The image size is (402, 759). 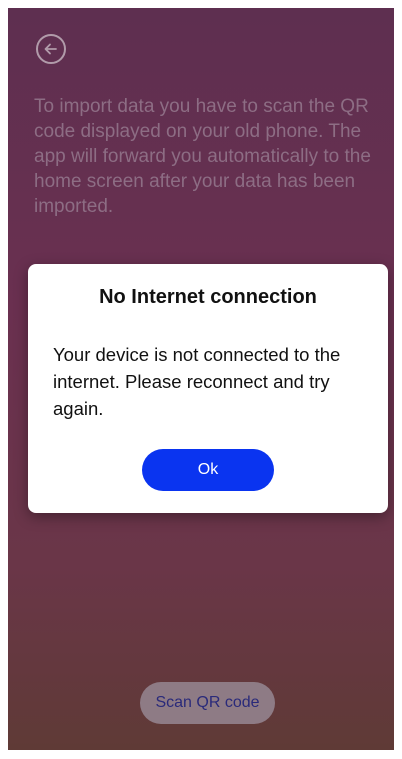 I want to click on ok-button: Ok, so click(x=208, y=470).